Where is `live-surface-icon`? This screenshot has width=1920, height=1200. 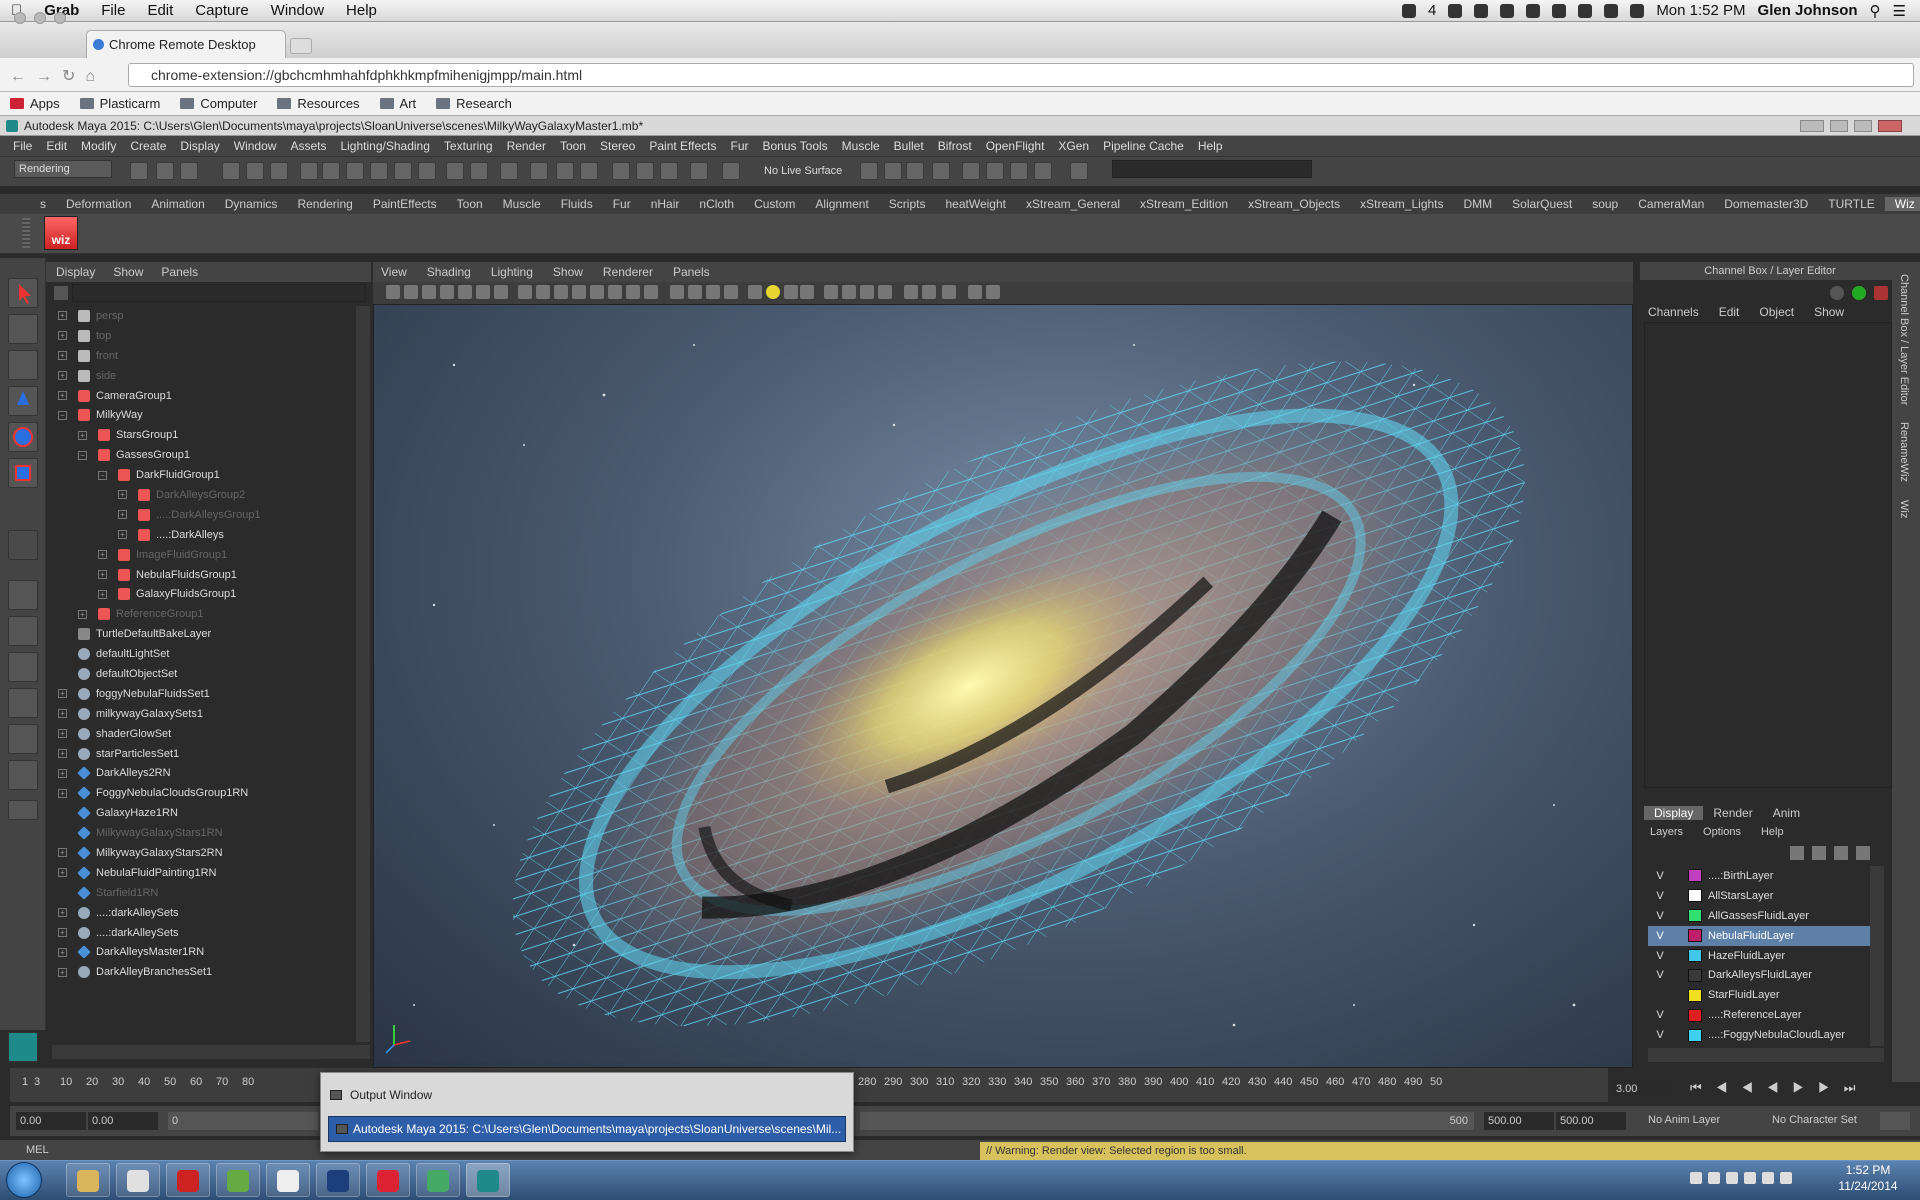 live-surface-icon is located at coordinates (645, 171).